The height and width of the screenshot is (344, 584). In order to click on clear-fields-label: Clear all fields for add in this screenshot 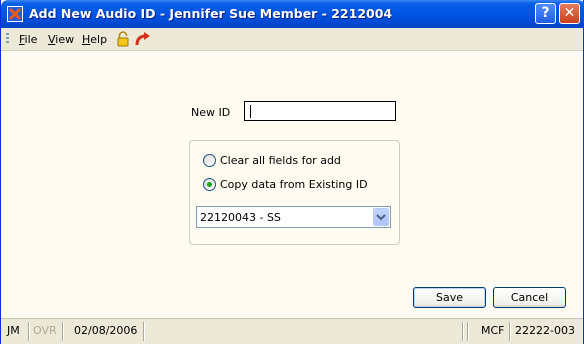, I will do `click(280, 160)`.